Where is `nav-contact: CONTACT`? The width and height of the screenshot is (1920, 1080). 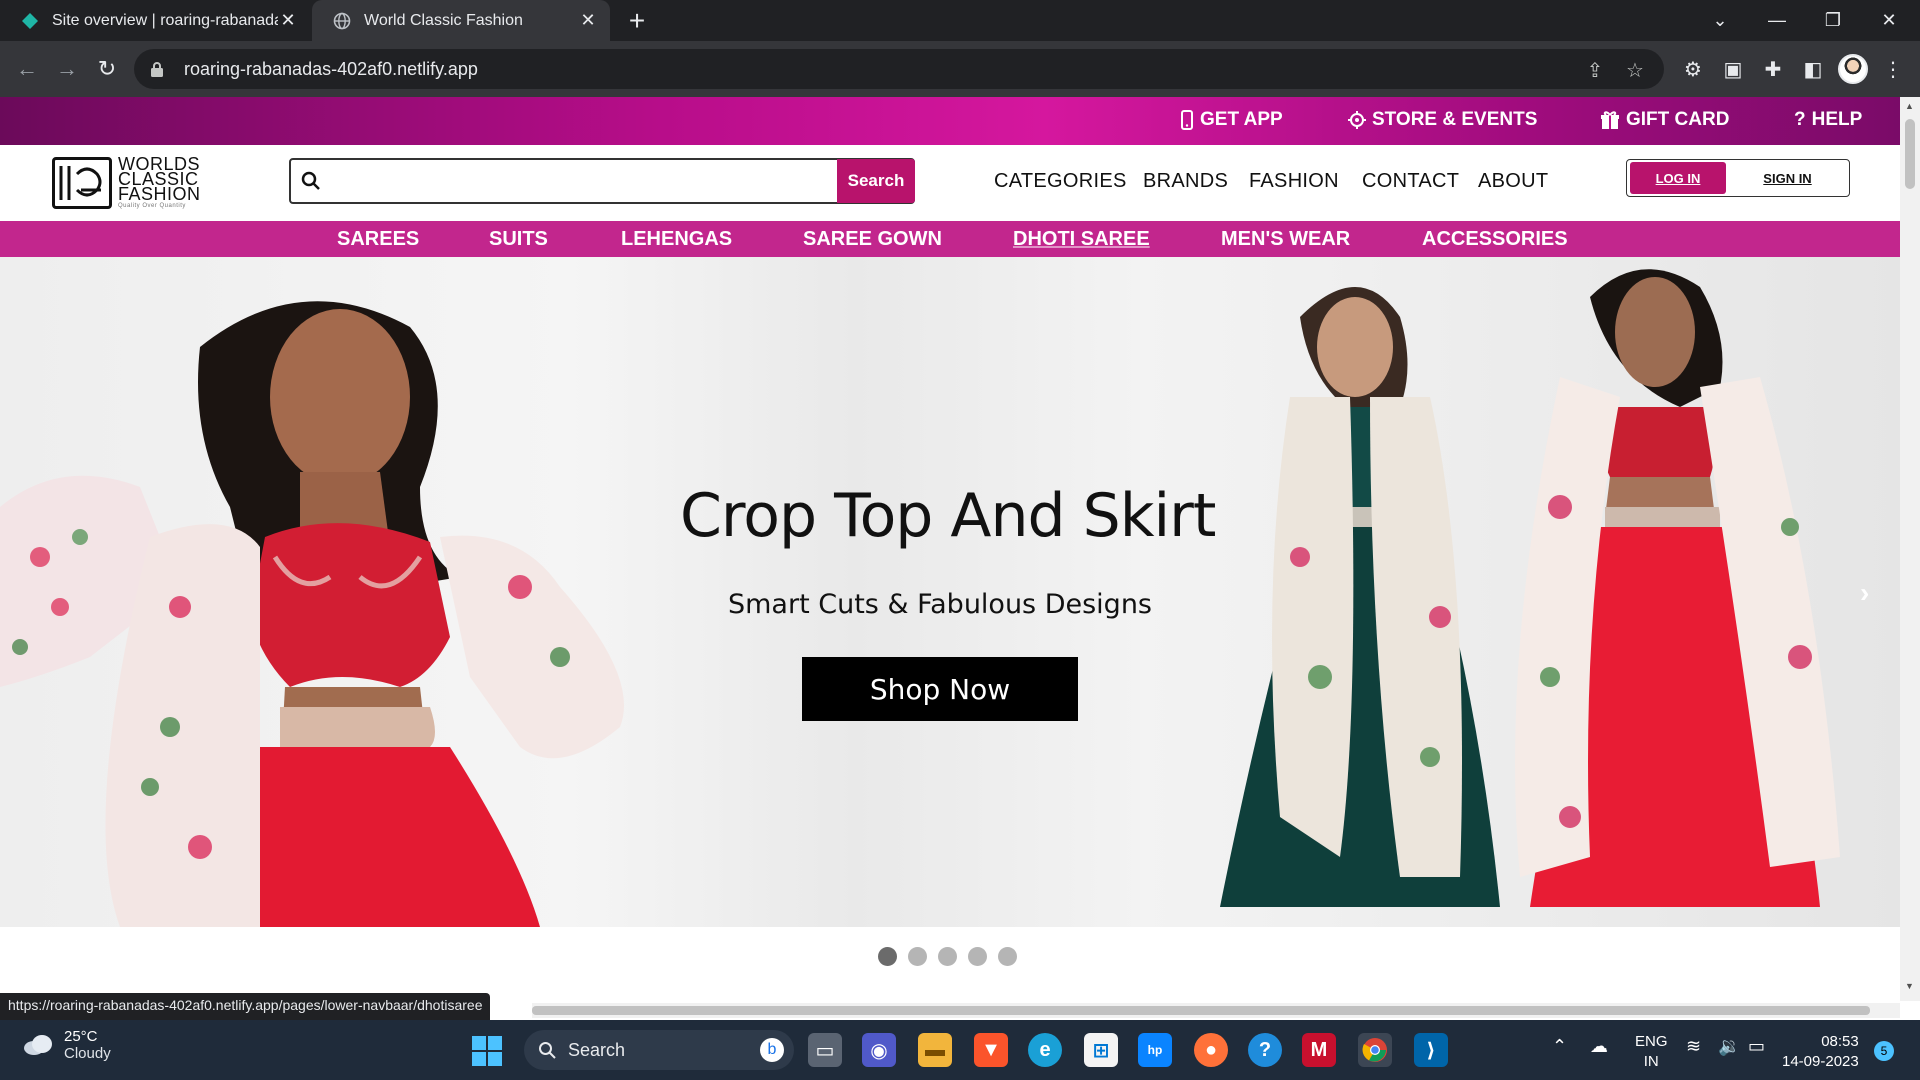 nav-contact: CONTACT is located at coordinates (1410, 181).